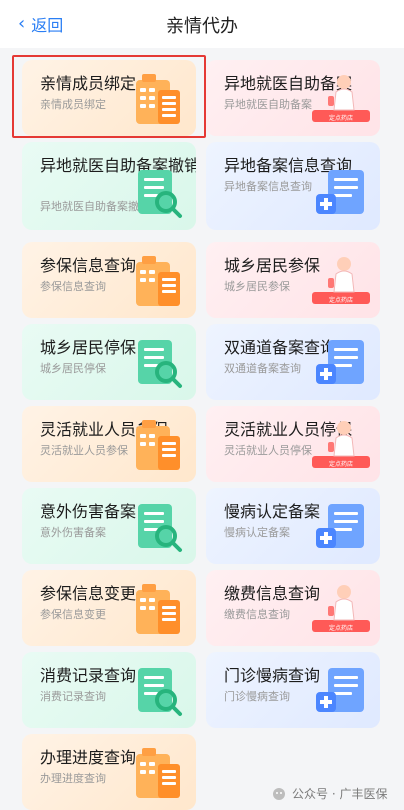 This screenshot has width=404, height=810. I want to click on card-subtitle: 异地备案信息查询, so click(268, 186).